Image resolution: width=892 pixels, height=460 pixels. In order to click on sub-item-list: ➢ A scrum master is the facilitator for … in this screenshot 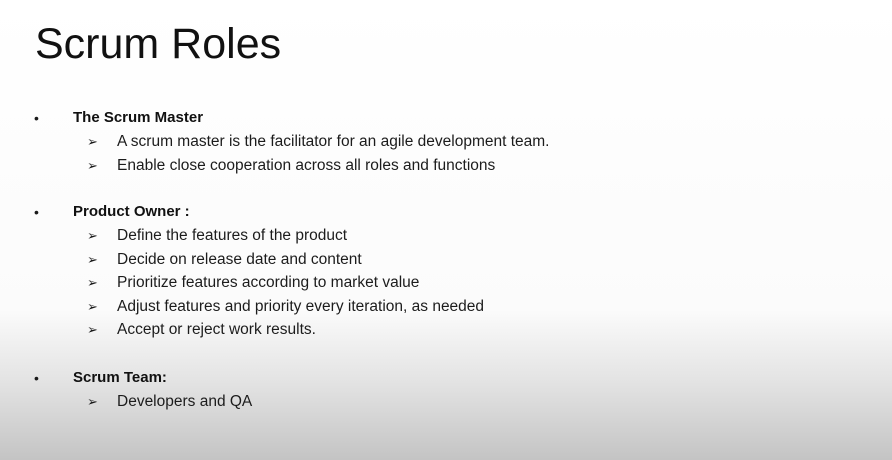, I will do `click(446, 153)`.